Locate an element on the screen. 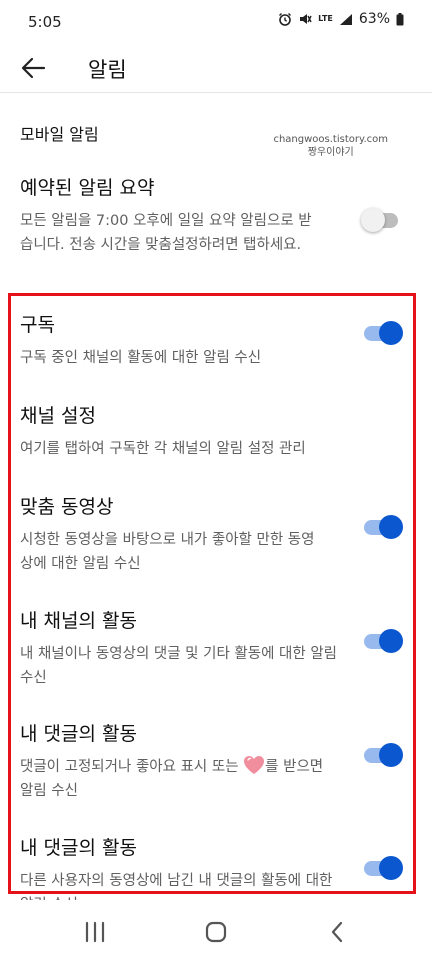  back-button is located at coordinates (34, 68).